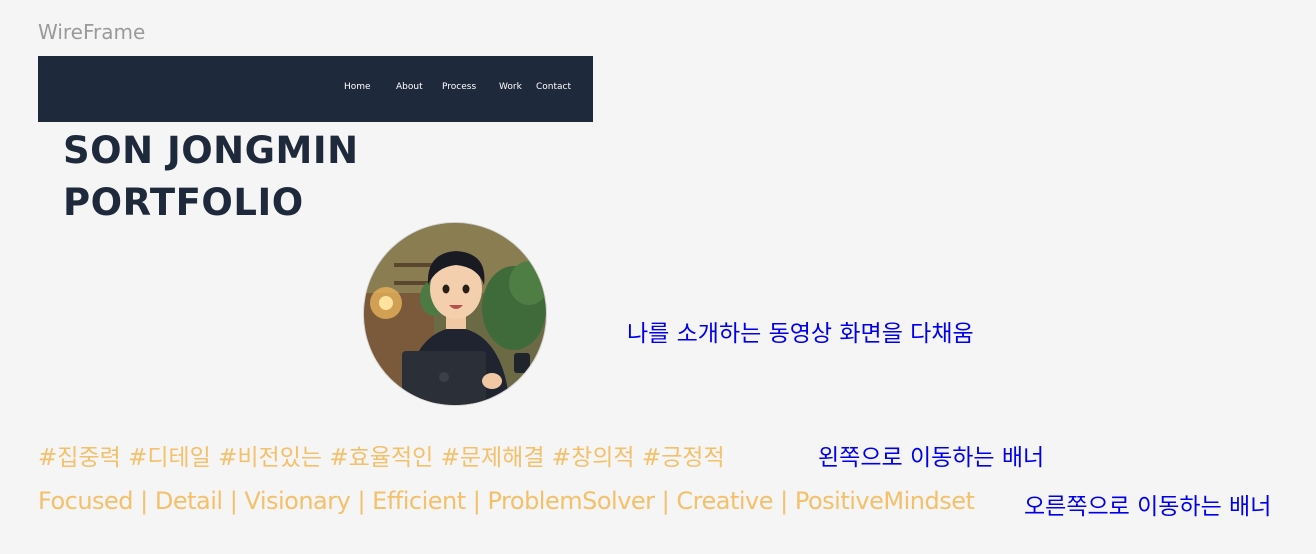 The image size is (1316, 554). What do you see at coordinates (211, 177) in the screenshot?
I see `page-title: SON JONGMIN PORTFOLIO` at bounding box center [211, 177].